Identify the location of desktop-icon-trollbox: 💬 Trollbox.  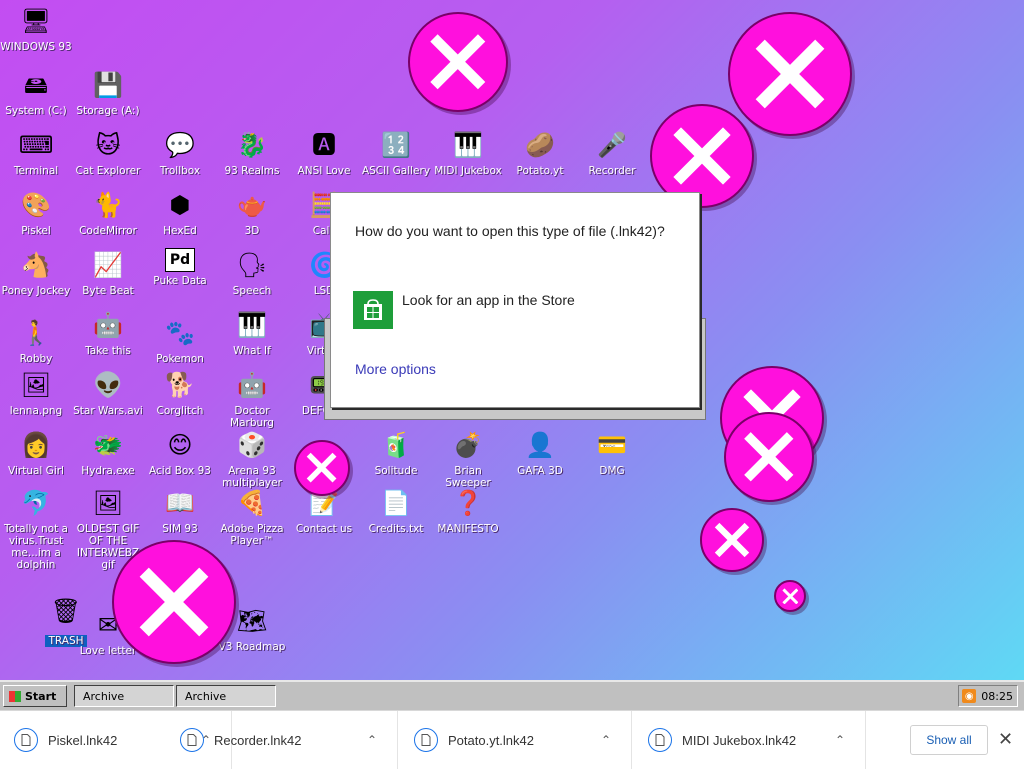
(180, 152).